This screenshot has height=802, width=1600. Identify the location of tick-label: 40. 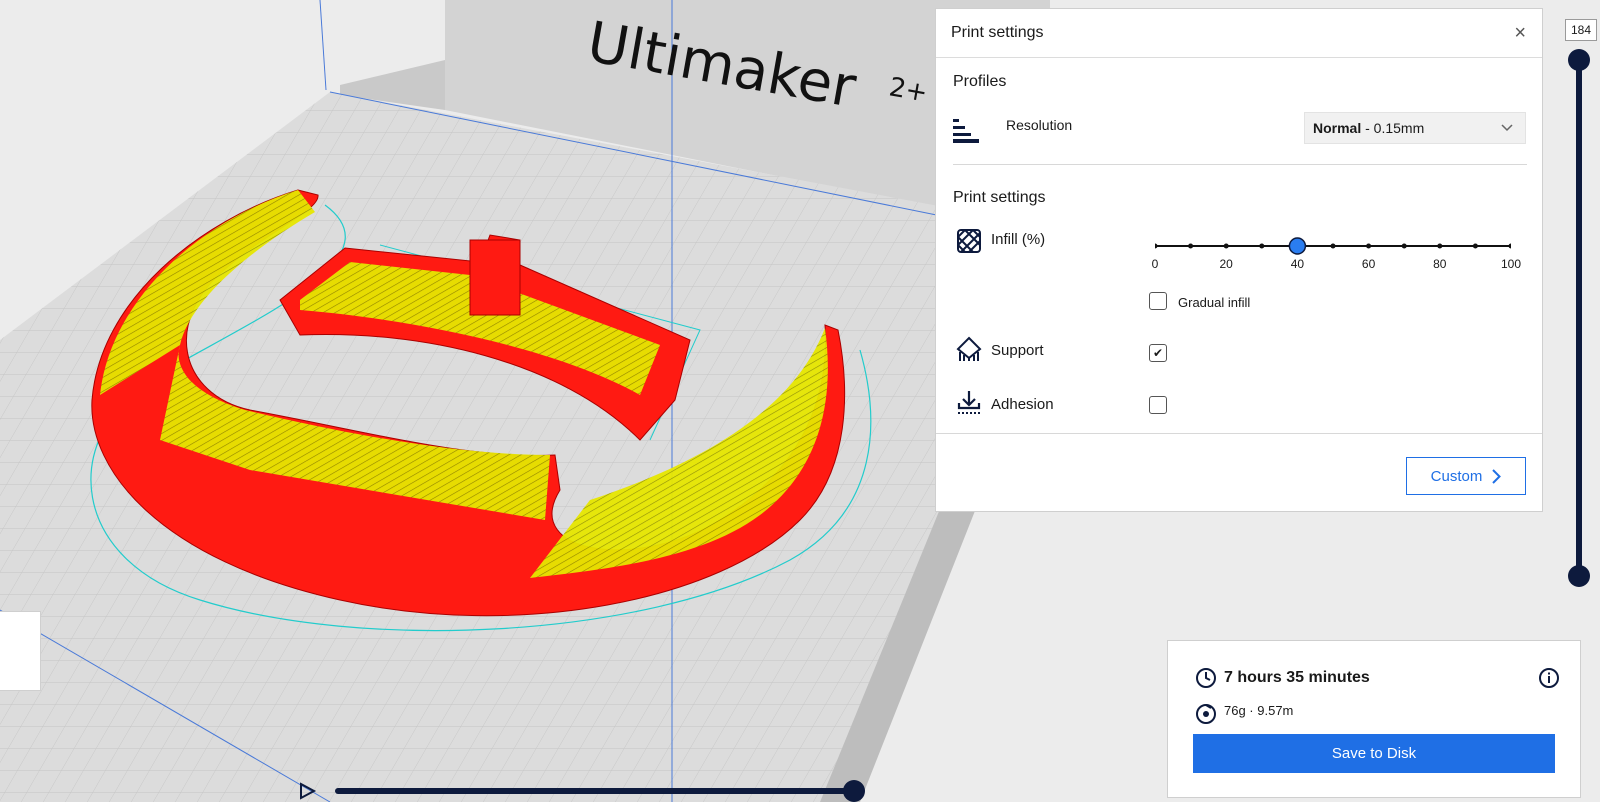
(1297, 264).